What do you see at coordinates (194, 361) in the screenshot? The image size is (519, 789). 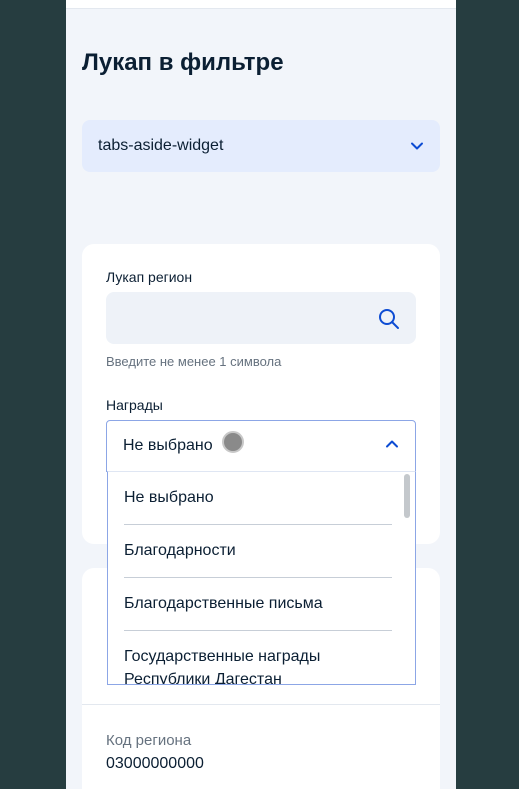 I see `region-lookup-hint: Введите не менее 1 символа` at bounding box center [194, 361].